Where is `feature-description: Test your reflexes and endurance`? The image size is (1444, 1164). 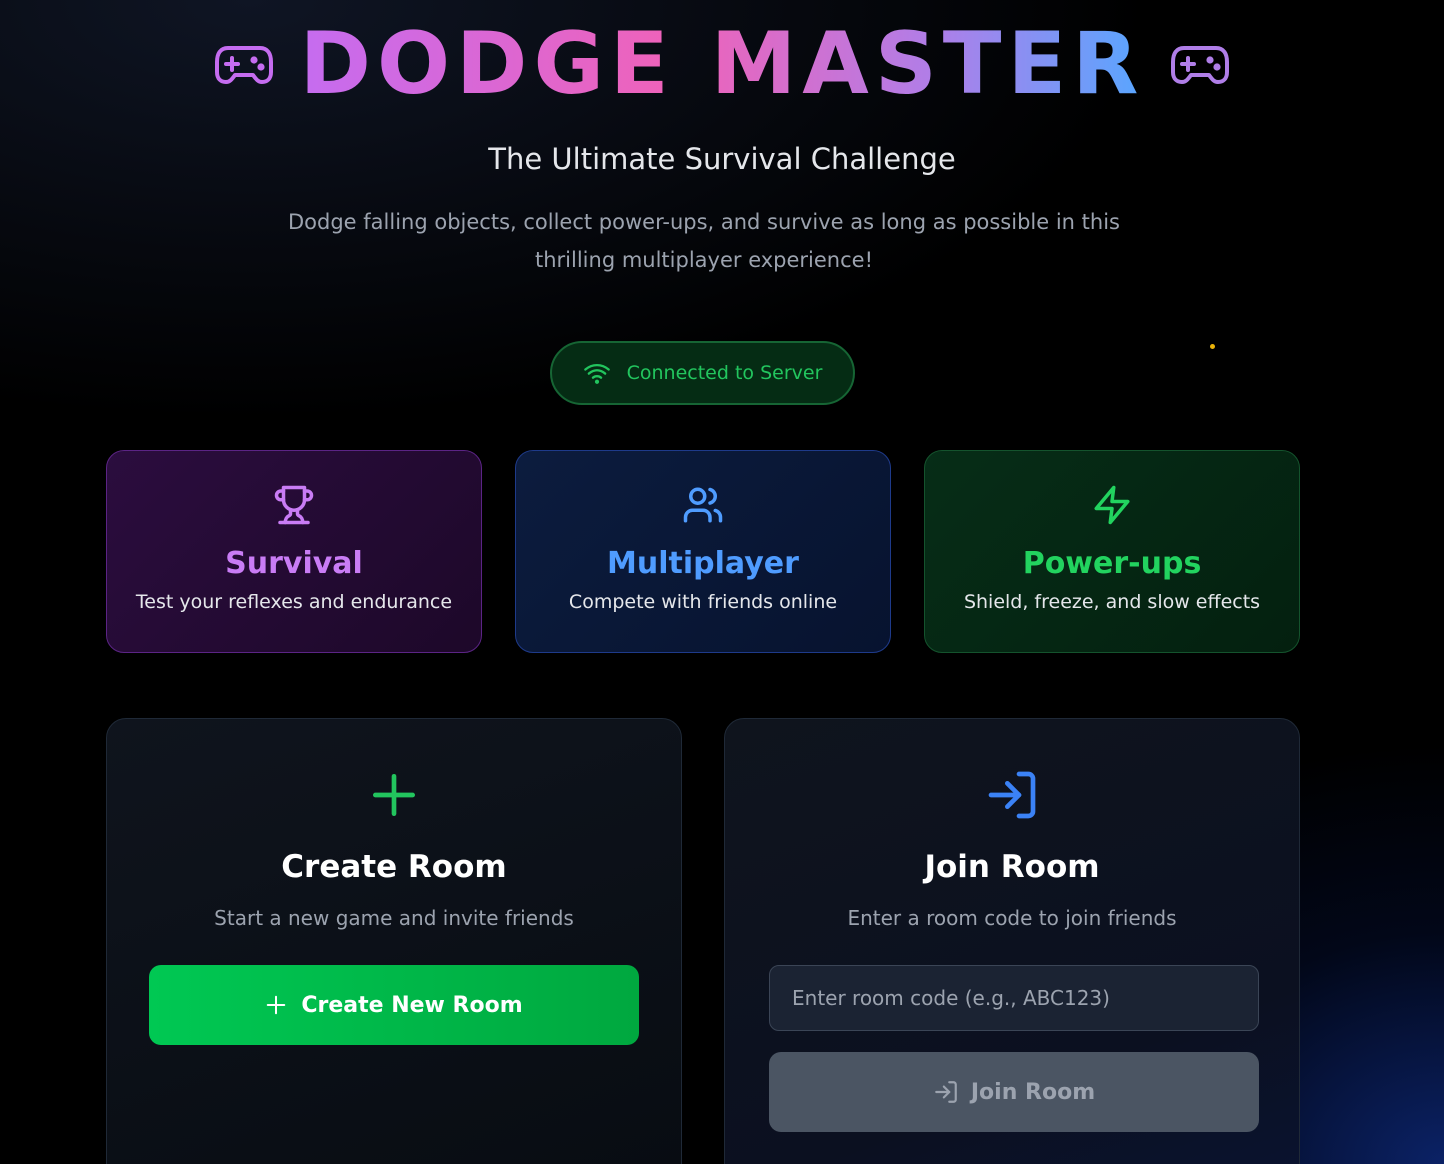
feature-description: Test your reflexes and endurance is located at coordinates (294, 602).